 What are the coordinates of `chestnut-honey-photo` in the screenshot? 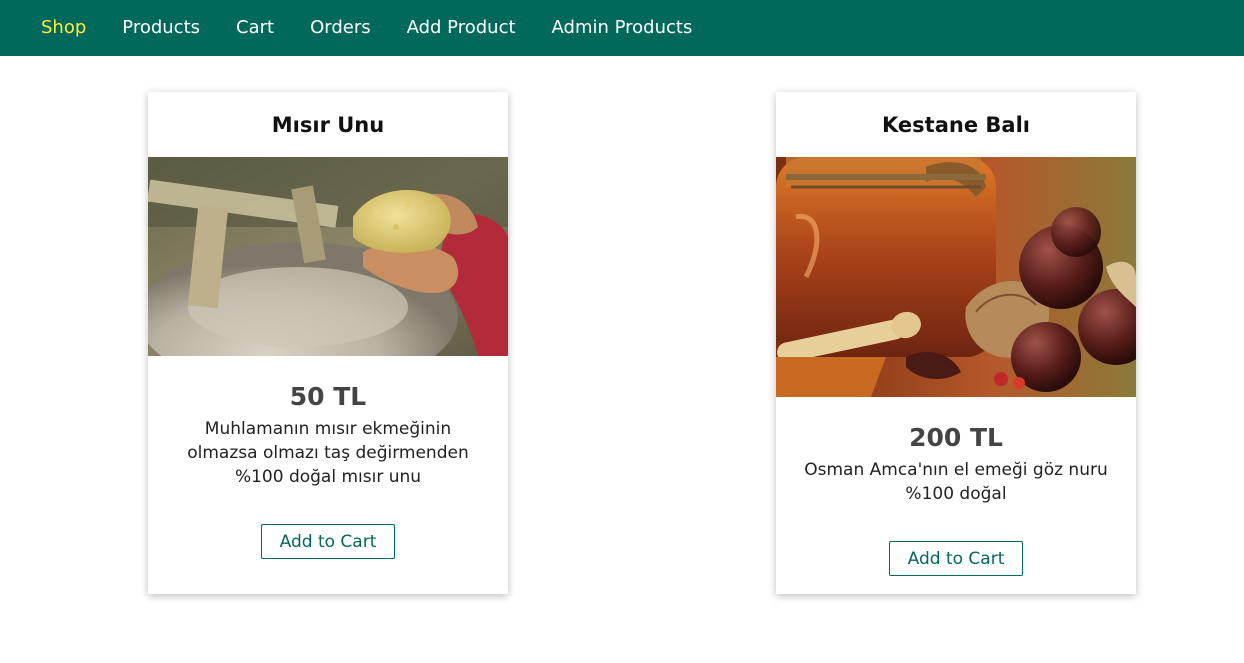 It's located at (956, 277).